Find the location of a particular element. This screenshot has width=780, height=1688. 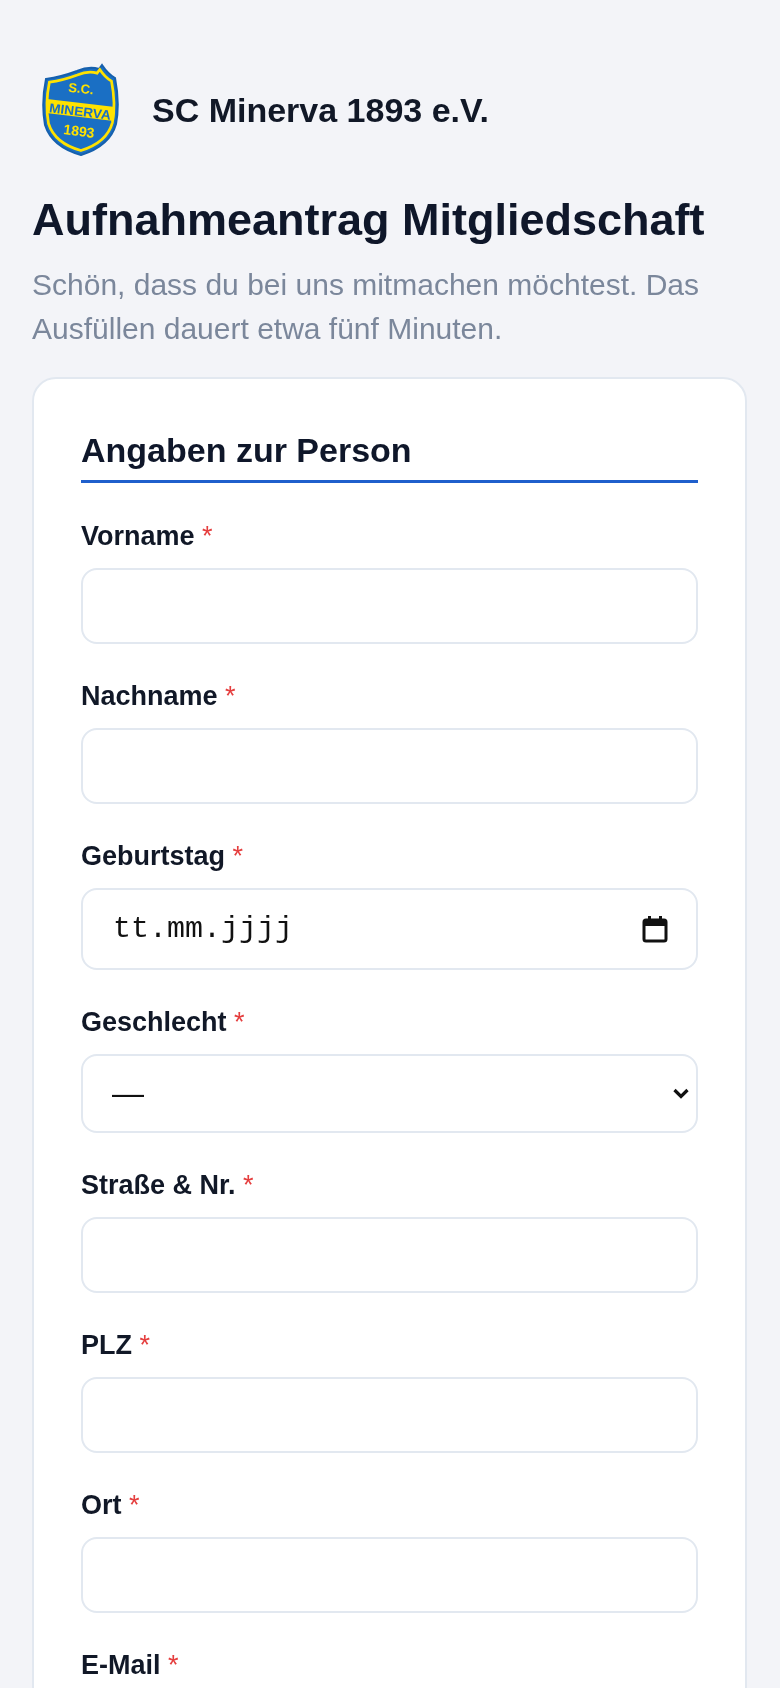

field-label: PLZ * is located at coordinates (116, 1345).